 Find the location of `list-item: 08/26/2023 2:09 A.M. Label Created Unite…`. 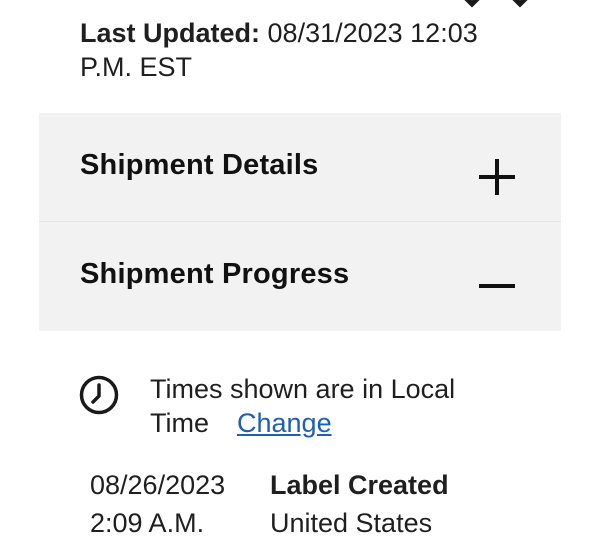

list-item: 08/26/2023 2:09 A.M. Label Created Unite… is located at coordinates (310, 506).